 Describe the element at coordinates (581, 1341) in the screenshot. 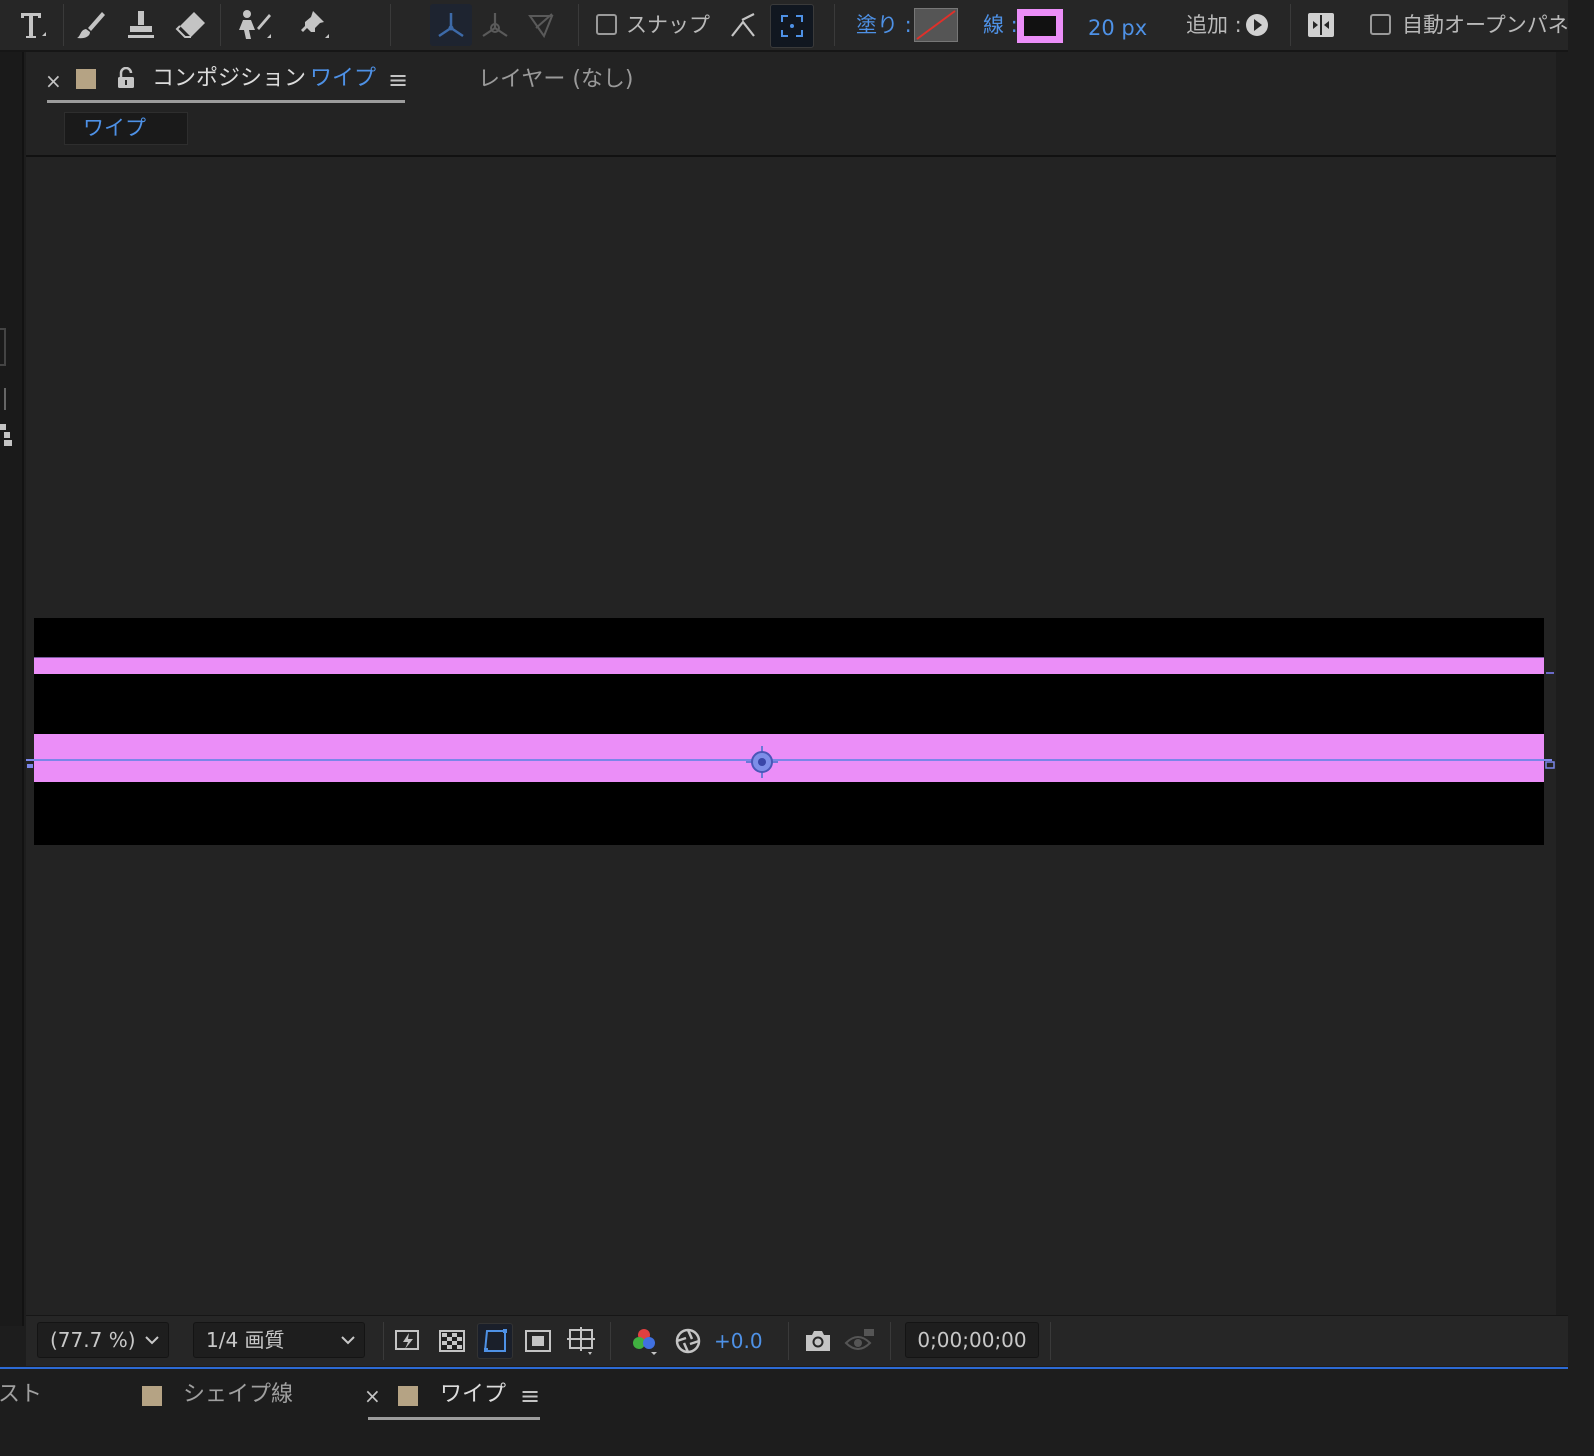

I see `grid-guides-icon` at that location.